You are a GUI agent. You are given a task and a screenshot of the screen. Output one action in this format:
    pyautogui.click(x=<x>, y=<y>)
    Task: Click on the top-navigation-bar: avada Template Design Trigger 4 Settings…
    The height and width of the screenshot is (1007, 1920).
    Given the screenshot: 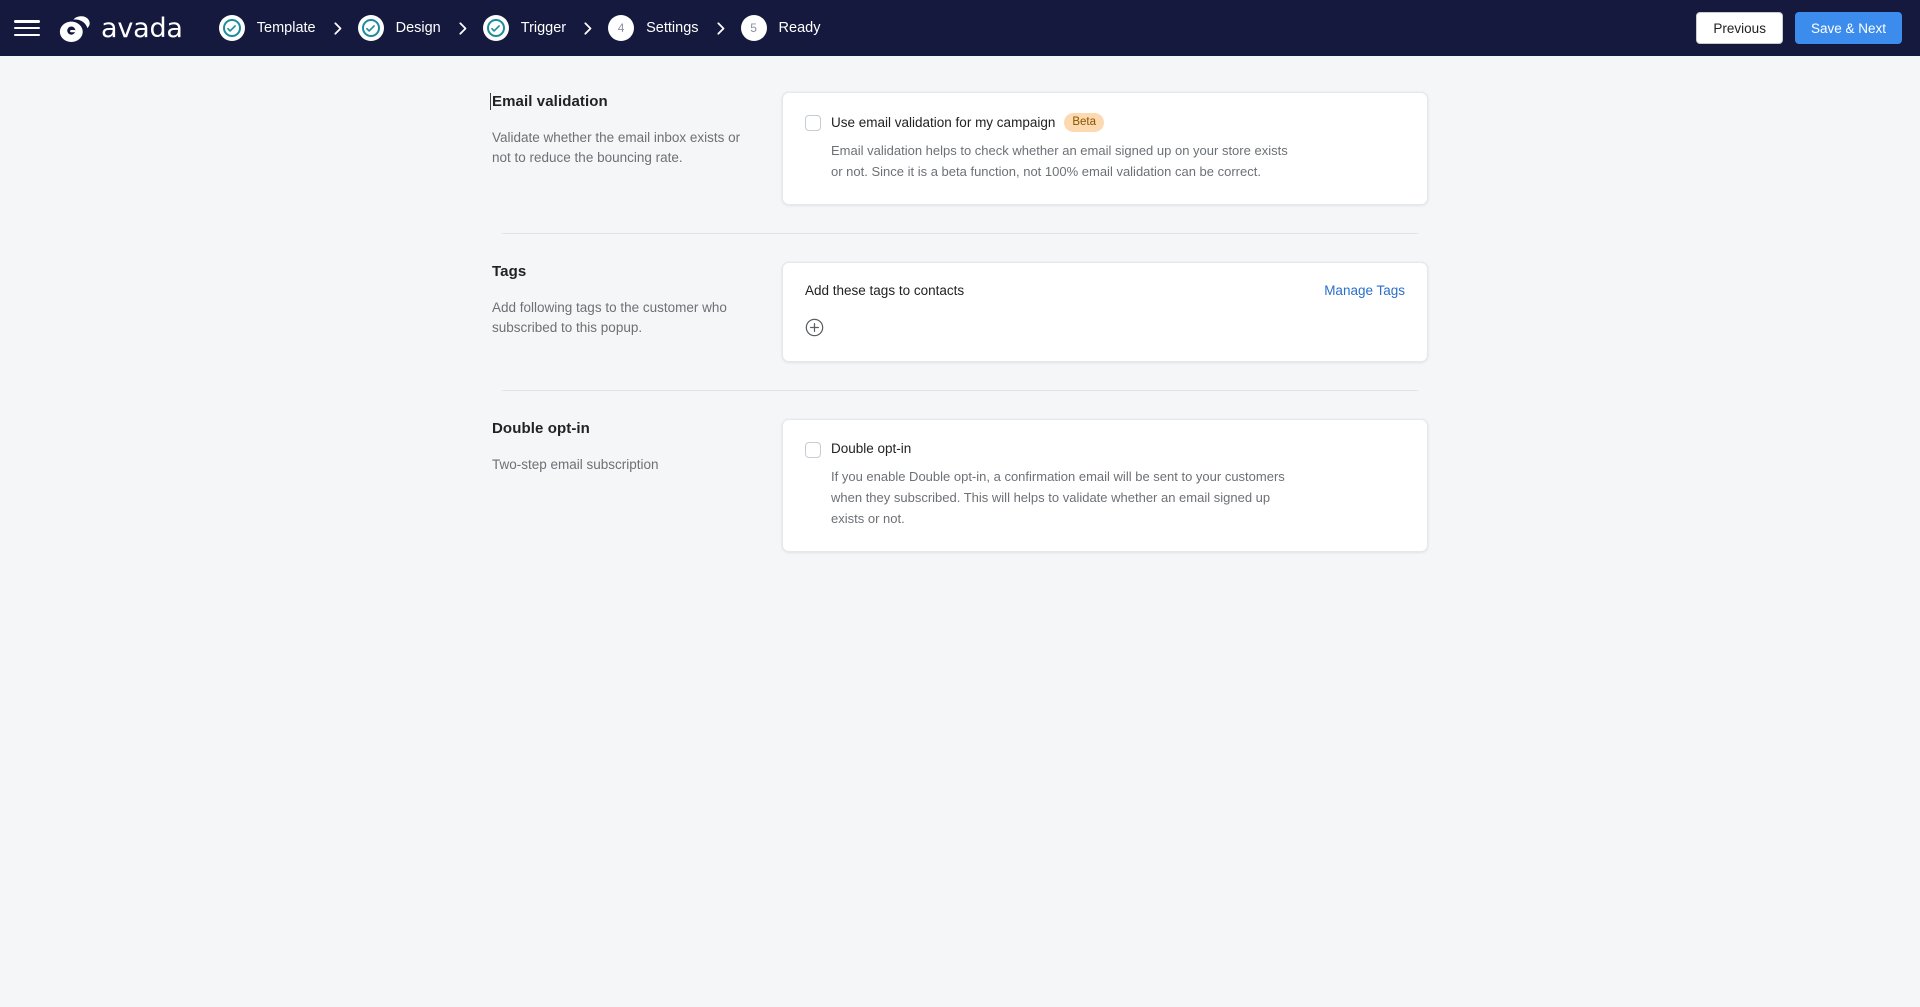 What is the action you would take?
    pyautogui.click(x=960, y=28)
    